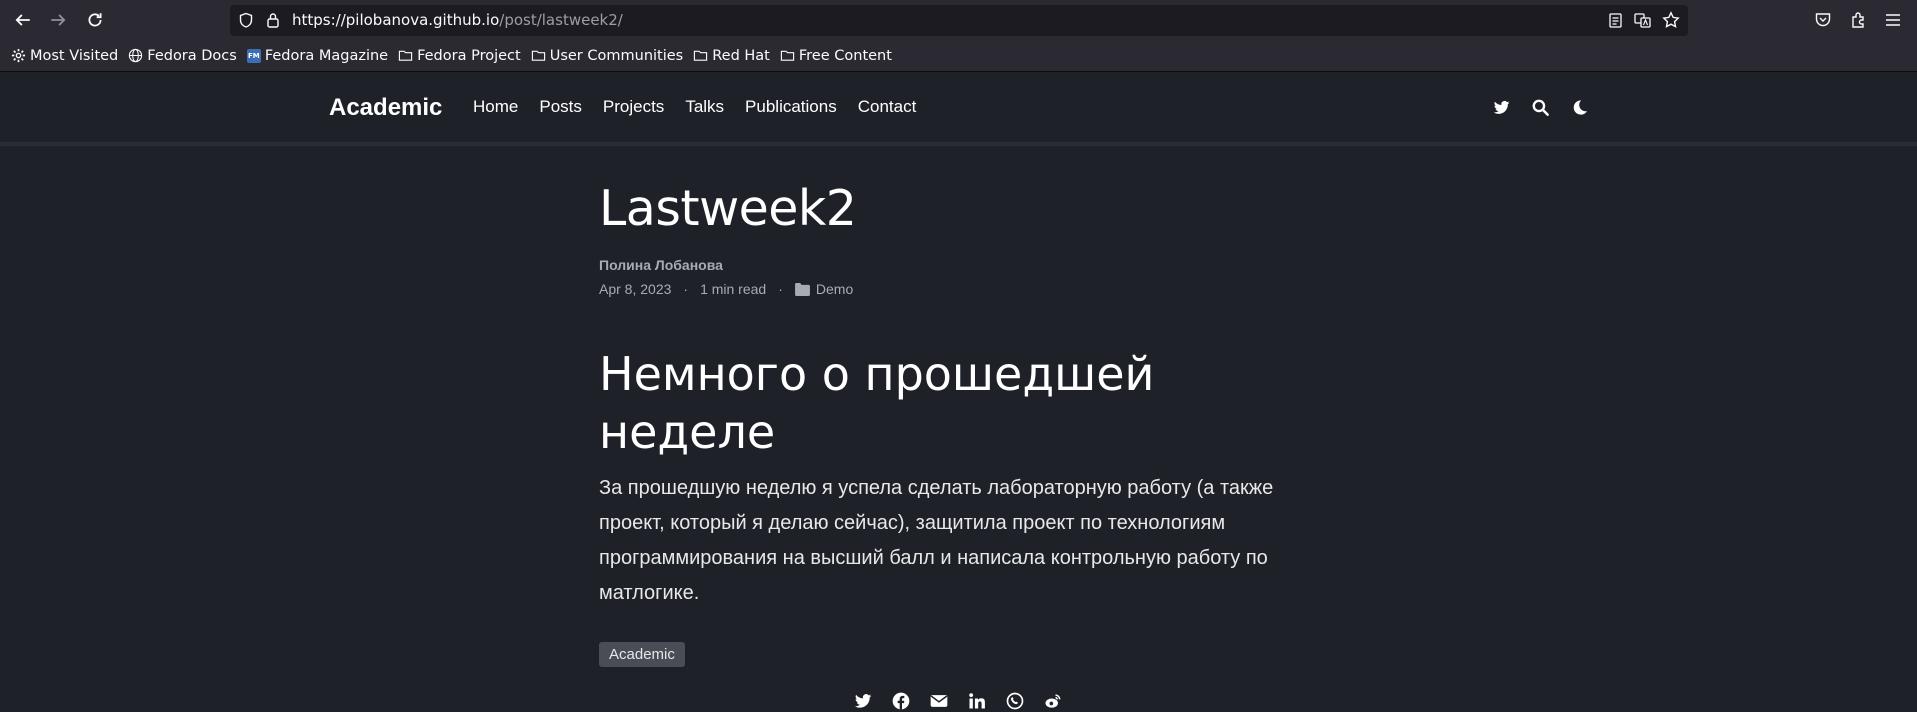 This screenshot has height=712, width=1917. What do you see at coordinates (326, 55) in the screenshot?
I see `bookmark-label: Fedora Magazine` at bounding box center [326, 55].